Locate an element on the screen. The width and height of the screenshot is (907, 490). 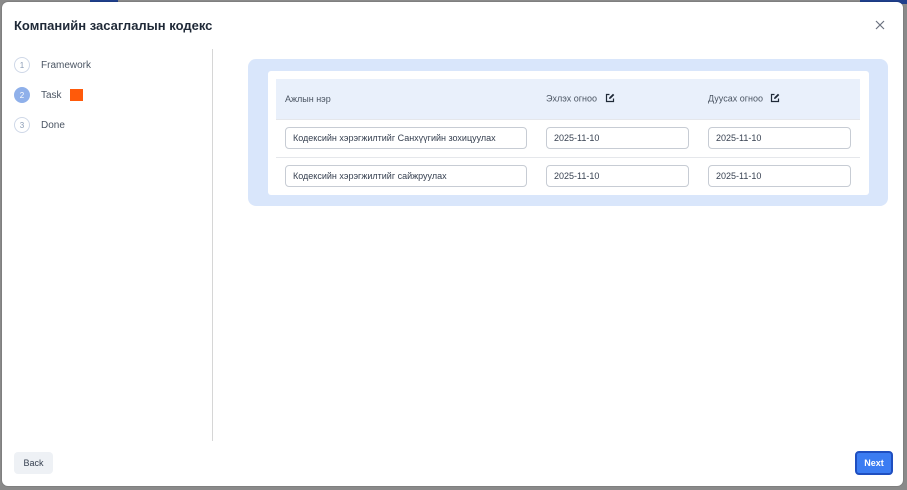
table-header-row: Ажлын нэр Эхлэх огноо Дуусах огноо is located at coordinates (568, 99).